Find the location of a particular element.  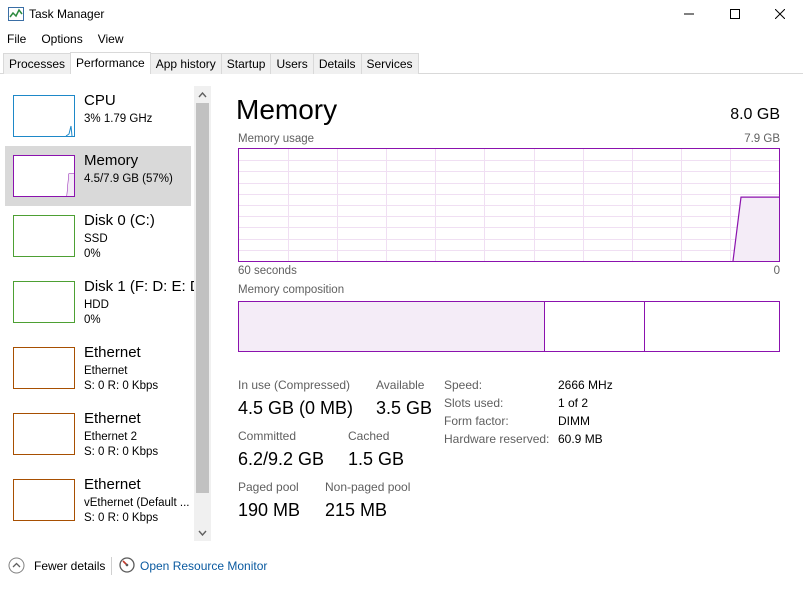

scroll-up-button is located at coordinates (202, 94).